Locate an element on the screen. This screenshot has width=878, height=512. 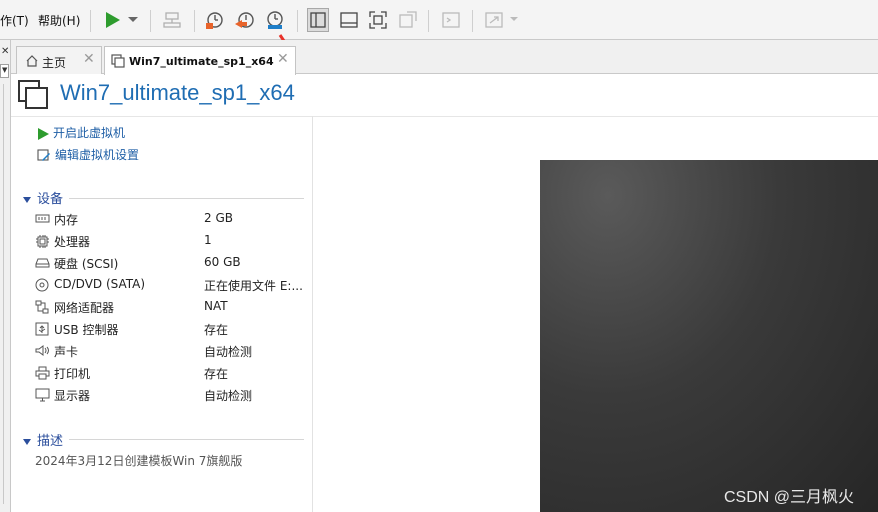
vm-icon is located at coordinates (118, 61).